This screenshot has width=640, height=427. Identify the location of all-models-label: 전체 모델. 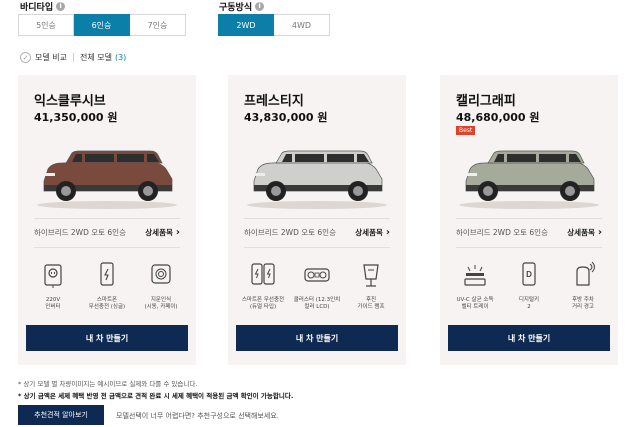
(96, 57).